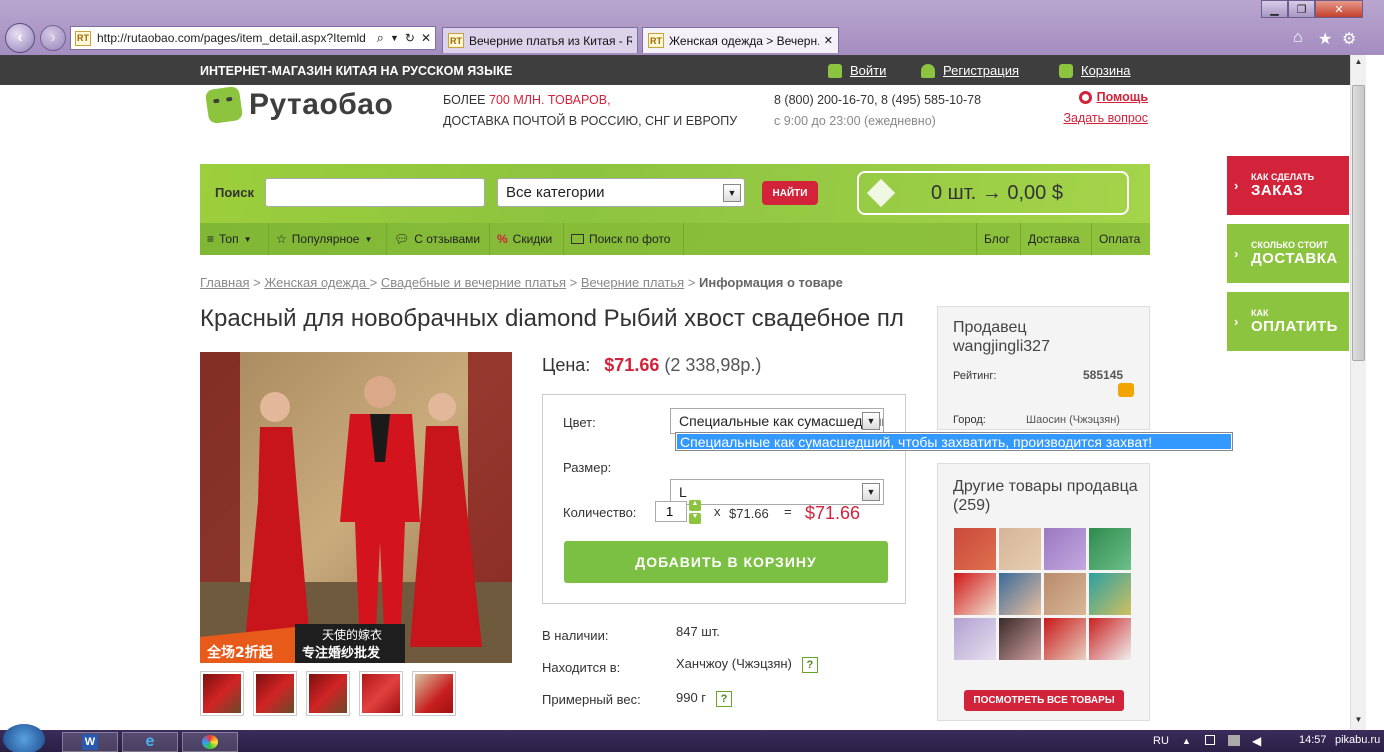 The image size is (1384, 752). I want to click on mini-cart: 0 шт. → 0,00 $, so click(993, 193).